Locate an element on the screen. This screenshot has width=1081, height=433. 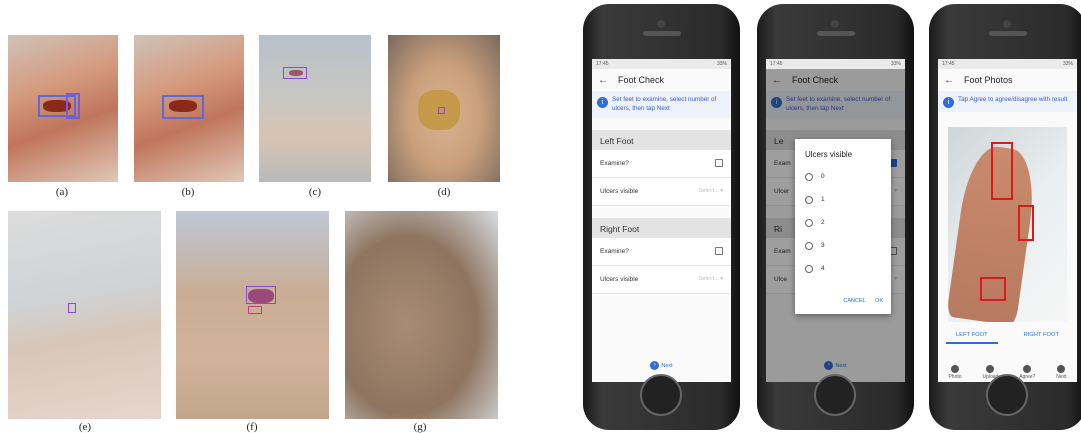
next-icon is located at coordinates (1061, 369).